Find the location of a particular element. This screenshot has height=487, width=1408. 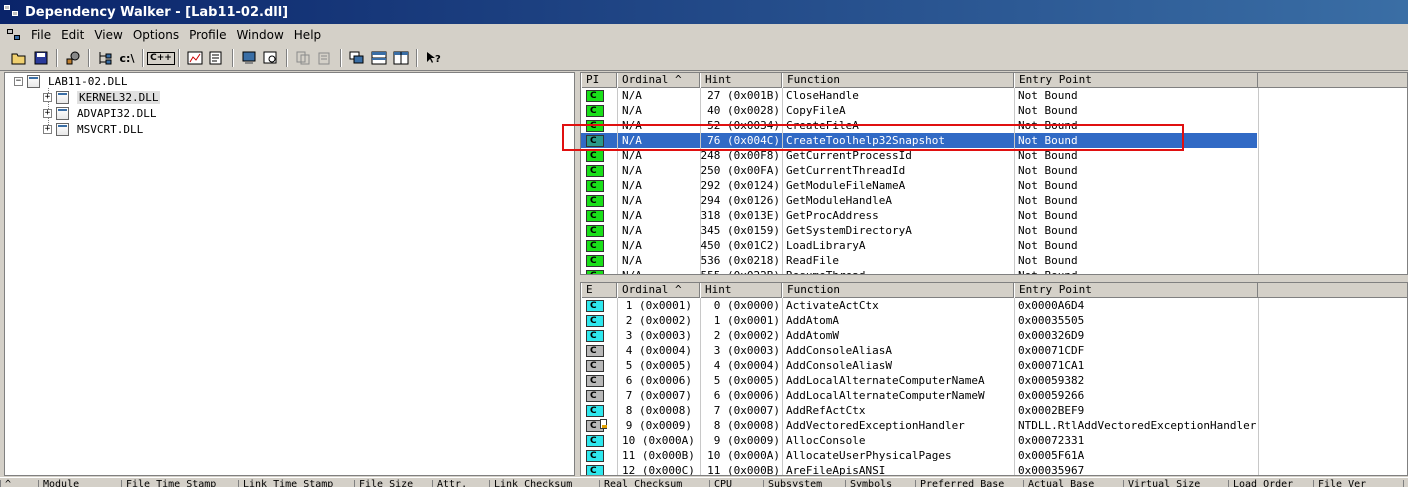

module-list-column-header: CPU is located at coordinates (736, 483).